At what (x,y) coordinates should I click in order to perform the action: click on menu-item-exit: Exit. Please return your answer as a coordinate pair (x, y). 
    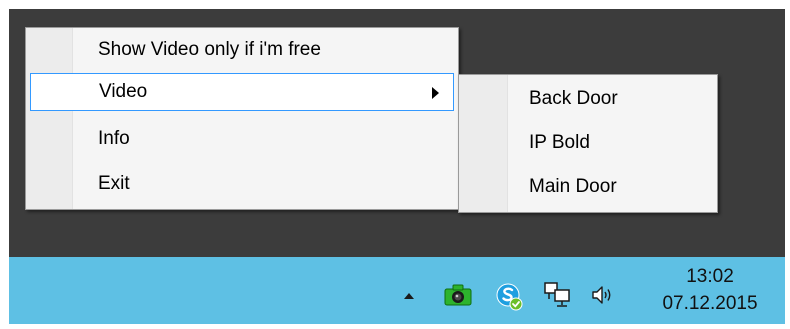
    Looking at the image, I should click on (242, 184).